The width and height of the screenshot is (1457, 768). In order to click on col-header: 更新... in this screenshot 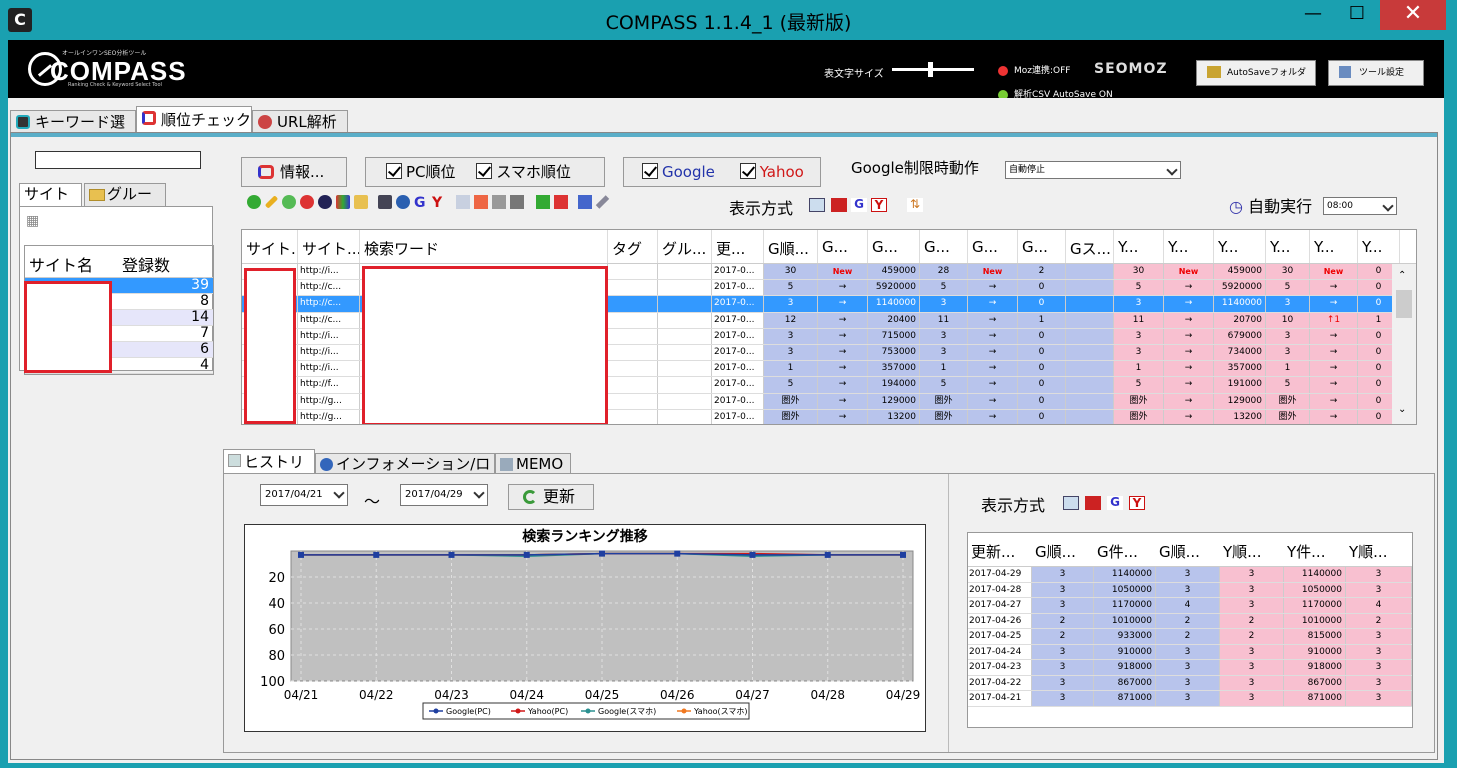, I will do `click(1000, 549)`.